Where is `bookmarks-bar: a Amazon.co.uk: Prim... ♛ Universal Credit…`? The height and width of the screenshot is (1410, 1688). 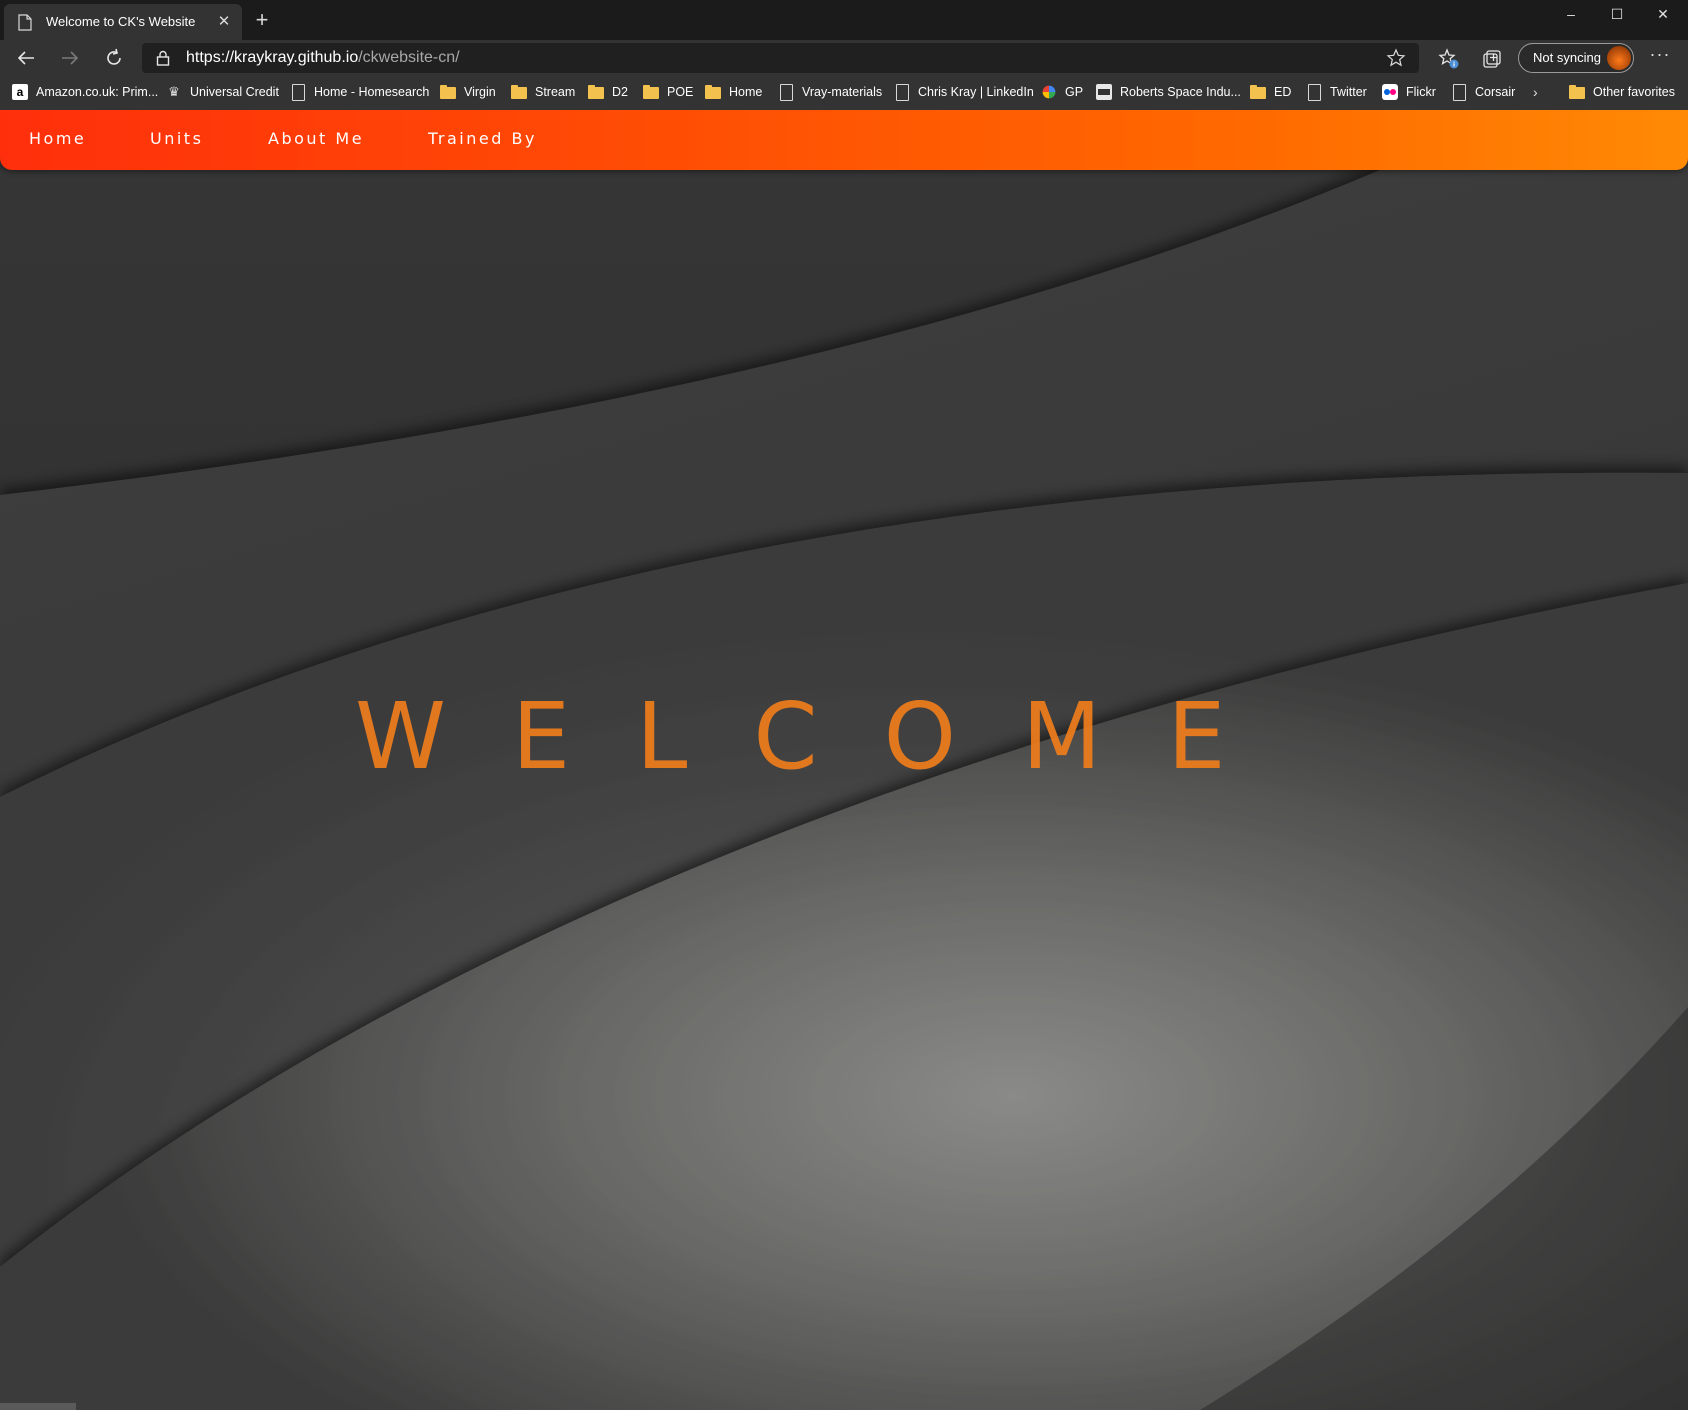 bookmarks-bar: a Amazon.co.uk: Prim... ♛ Universal Credit… is located at coordinates (844, 91).